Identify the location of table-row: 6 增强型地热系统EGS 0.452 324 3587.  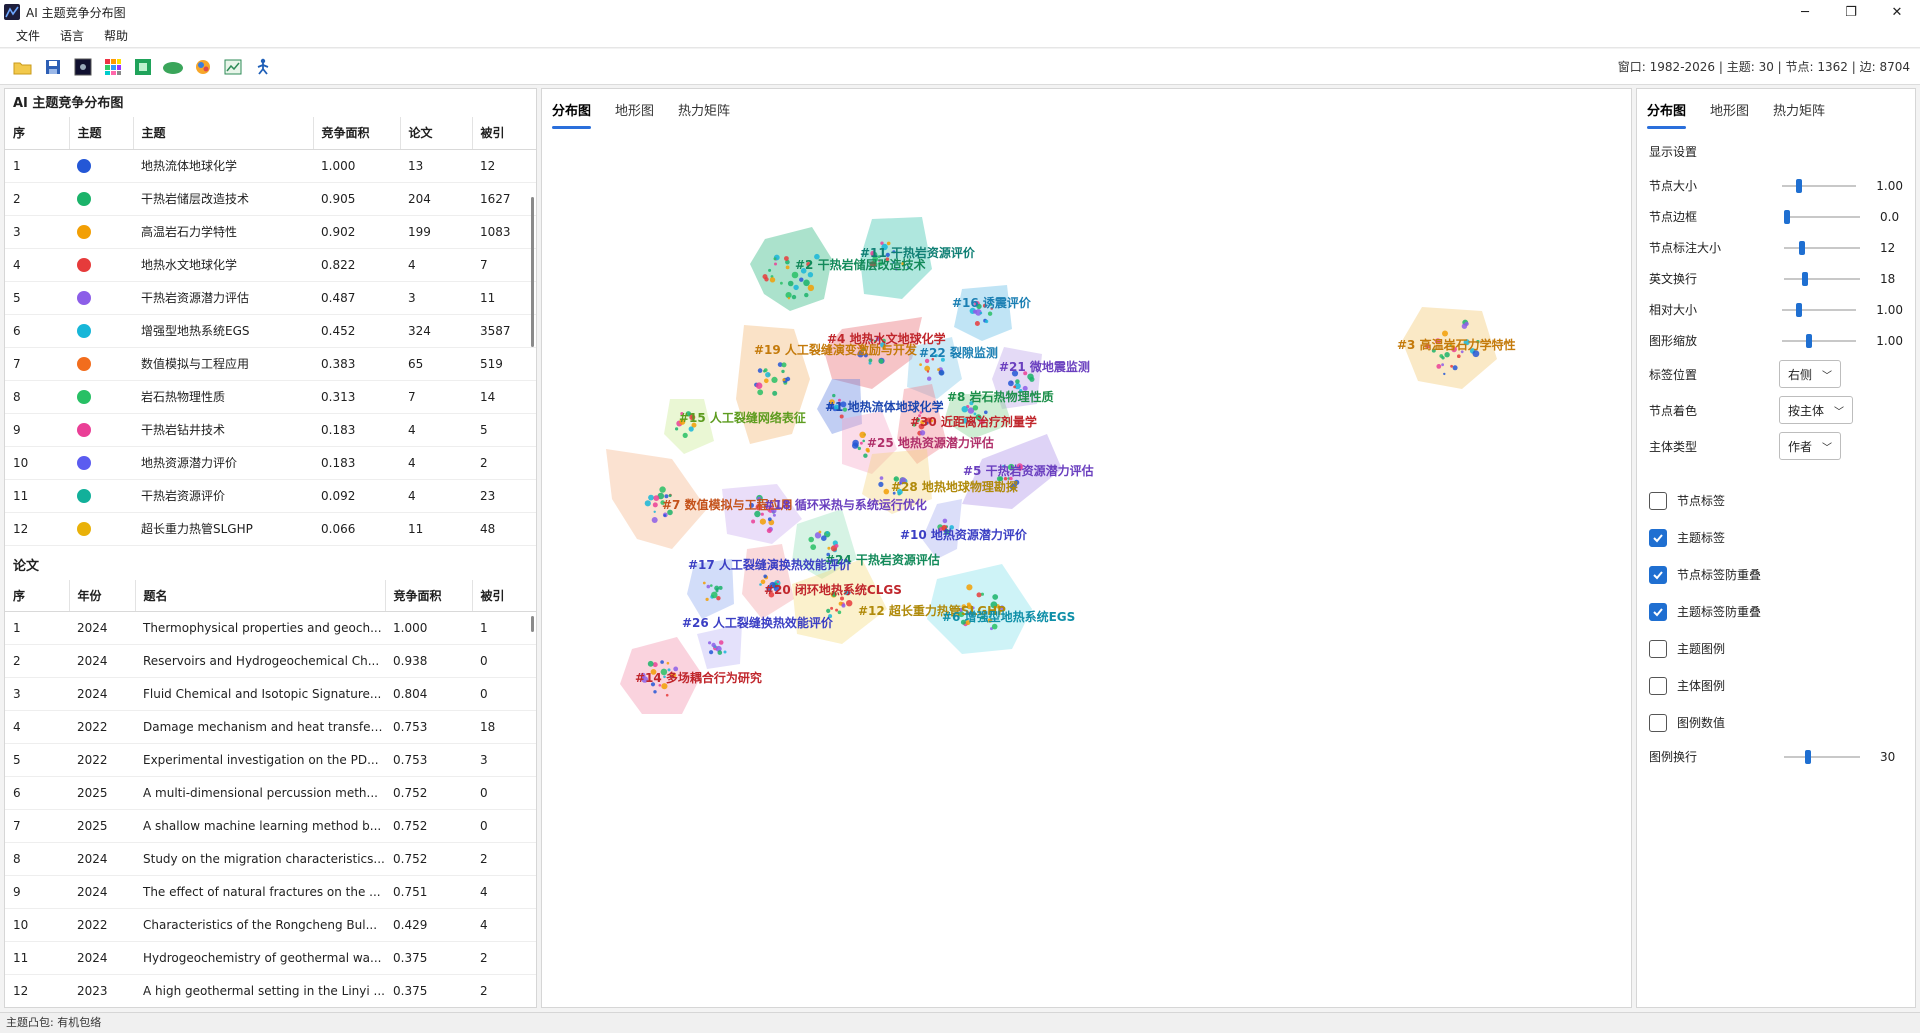
(270, 331).